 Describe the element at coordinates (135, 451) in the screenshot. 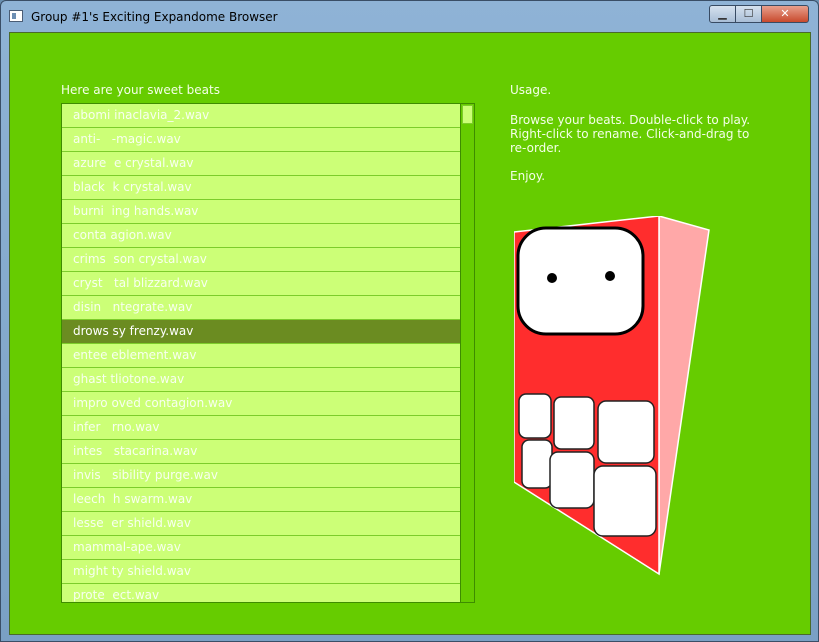

I see `list-item-label: intes stacarina.wav` at that location.